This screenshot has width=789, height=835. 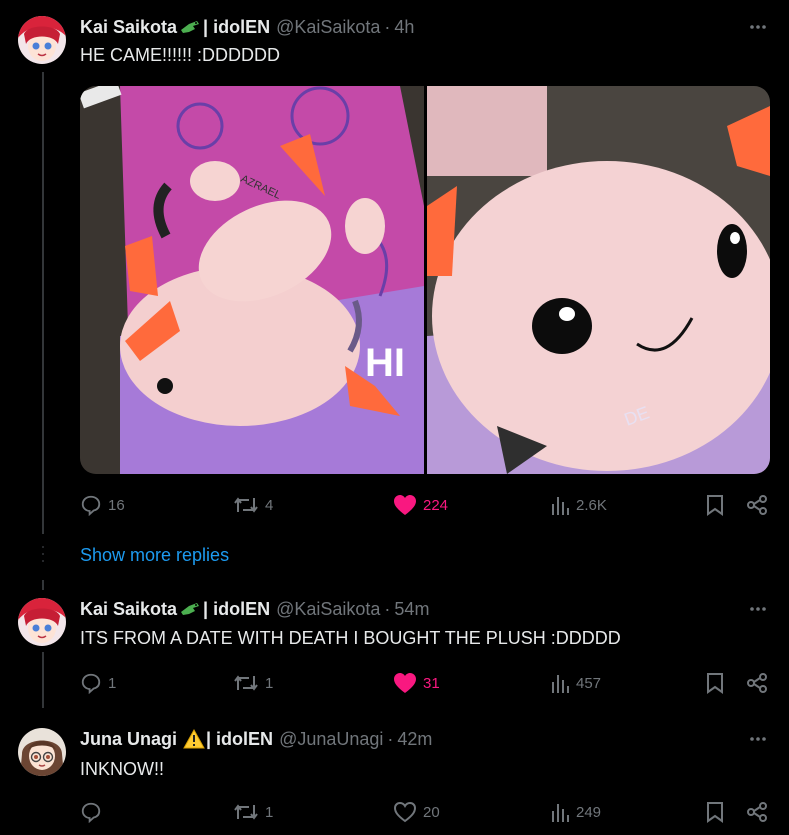 I want to click on tweet-header: Kai Saikota | idolEN @KaiSaikota · 54m, so click(x=254, y=609).